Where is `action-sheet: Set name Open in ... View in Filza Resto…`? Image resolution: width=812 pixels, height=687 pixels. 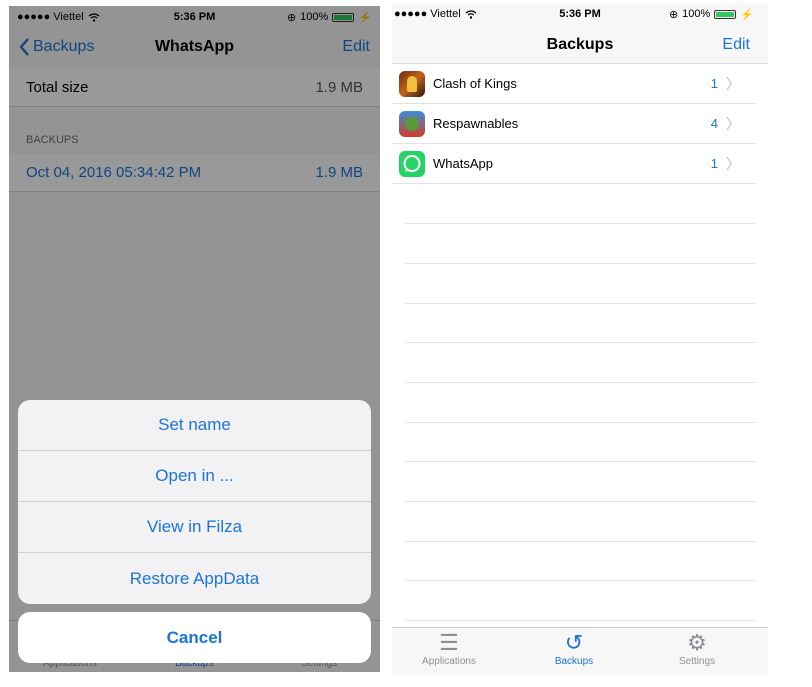
action-sheet: Set name Open in ... View in Filza Resto… is located at coordinates (194, 502).